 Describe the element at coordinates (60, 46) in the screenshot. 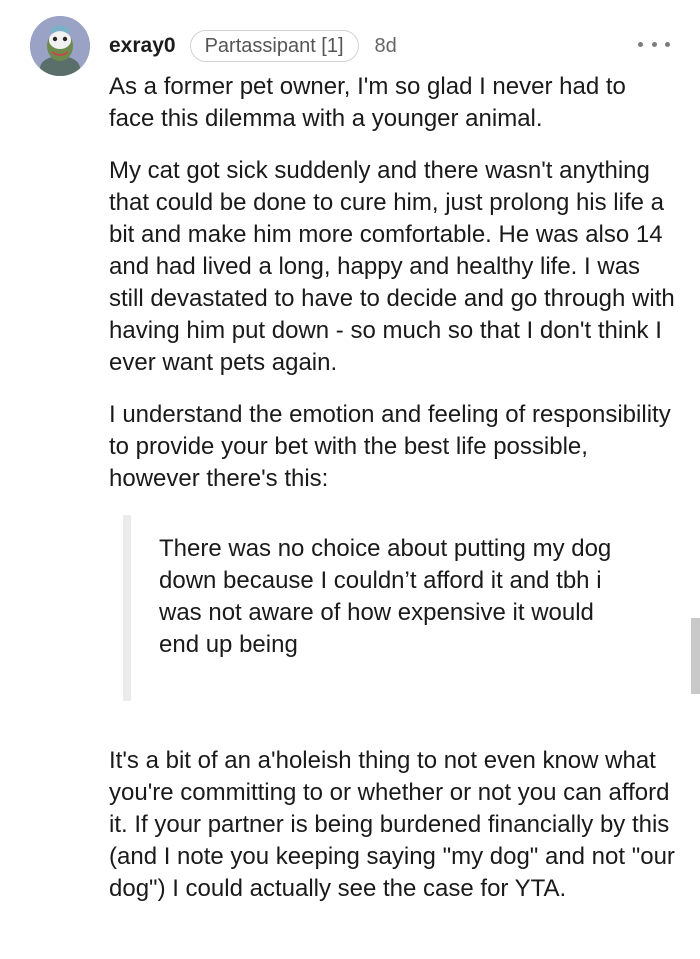

I see `user-avatar-icon` at that location.